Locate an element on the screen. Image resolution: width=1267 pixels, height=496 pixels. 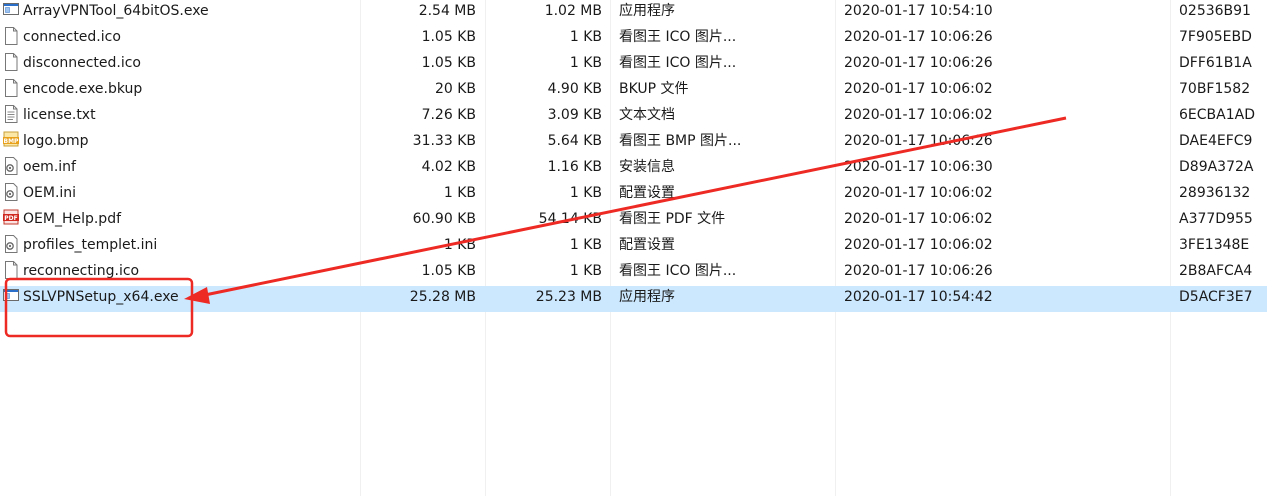
file-name: ArrayVPNTool_64bitOS.exe is located at coordinates (116, 11).